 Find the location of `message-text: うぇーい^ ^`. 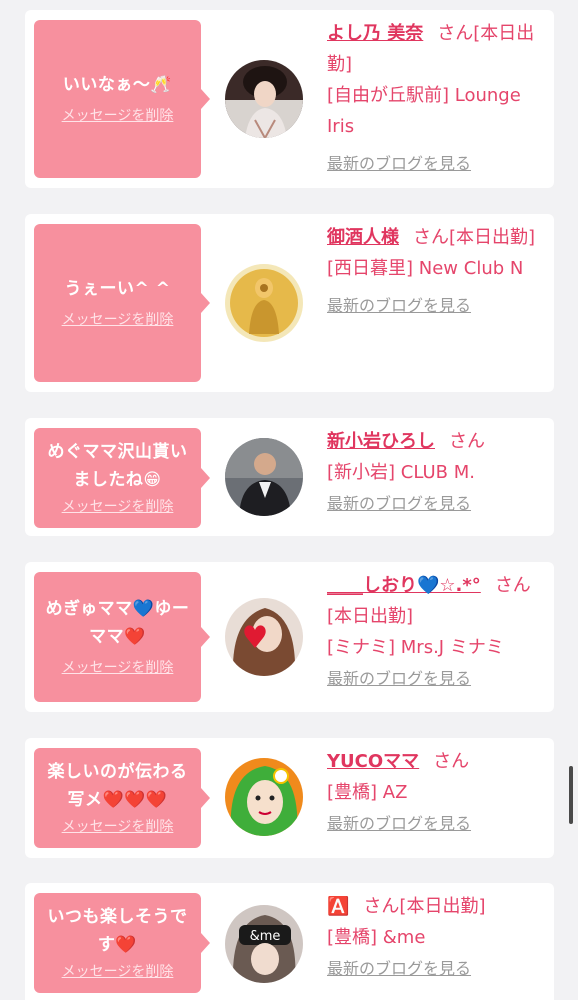

message-text: うぇーい^ ^ is located at coordinates (118, 289).